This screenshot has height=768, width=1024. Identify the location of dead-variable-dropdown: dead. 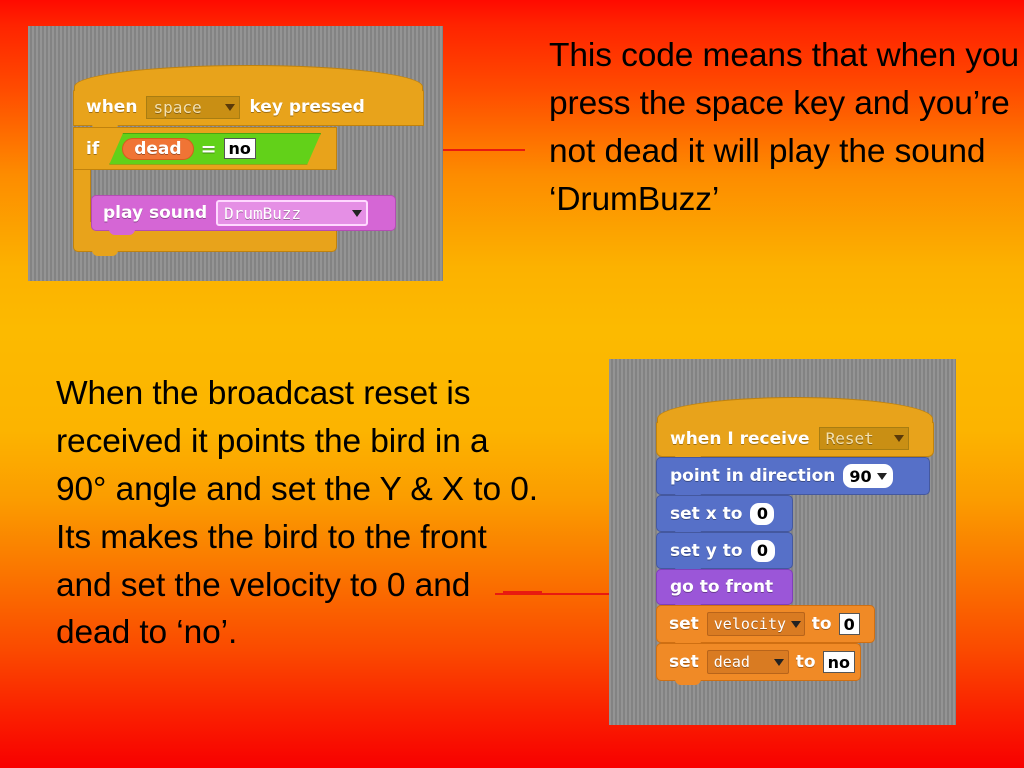
(747, 662).